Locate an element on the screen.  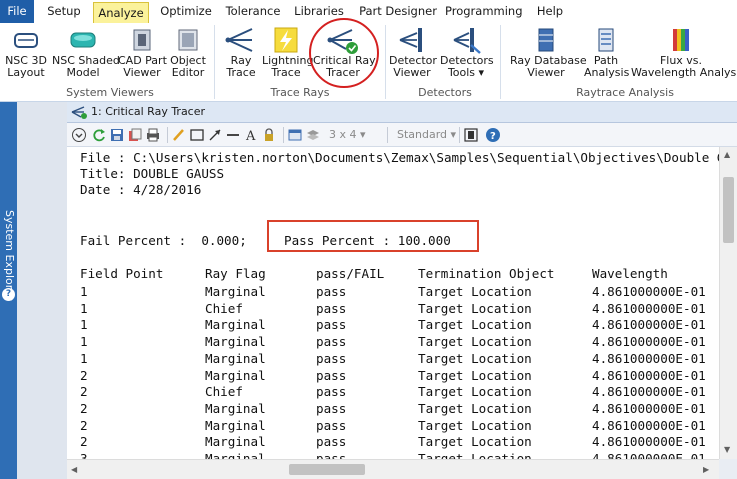
ray-database-viewer-button: Ray Database Viewer is located at coordinates (548, 52).